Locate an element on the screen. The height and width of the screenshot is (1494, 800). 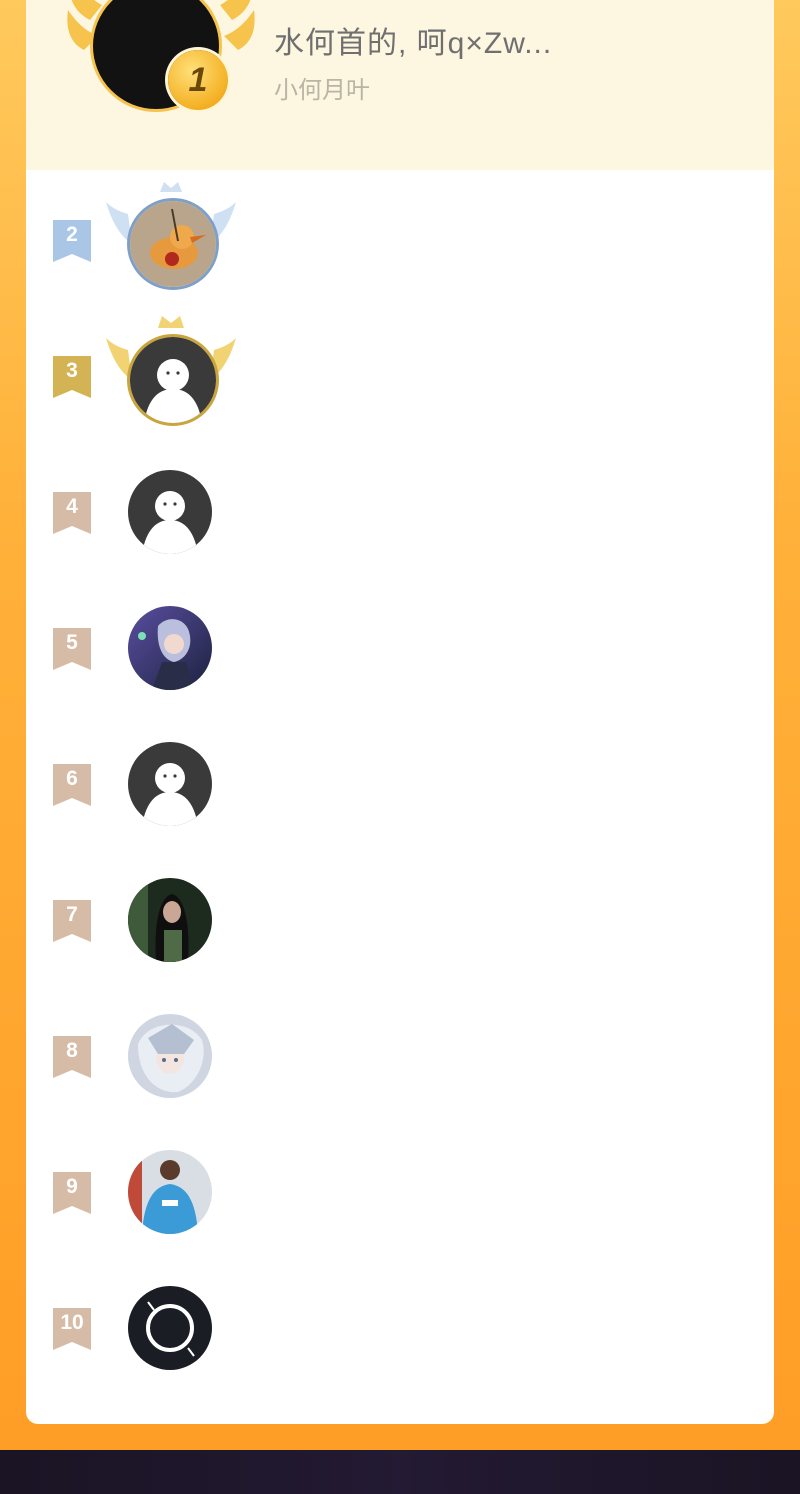
rank-flag-icon: 2 is located at coordinates (72, 241).